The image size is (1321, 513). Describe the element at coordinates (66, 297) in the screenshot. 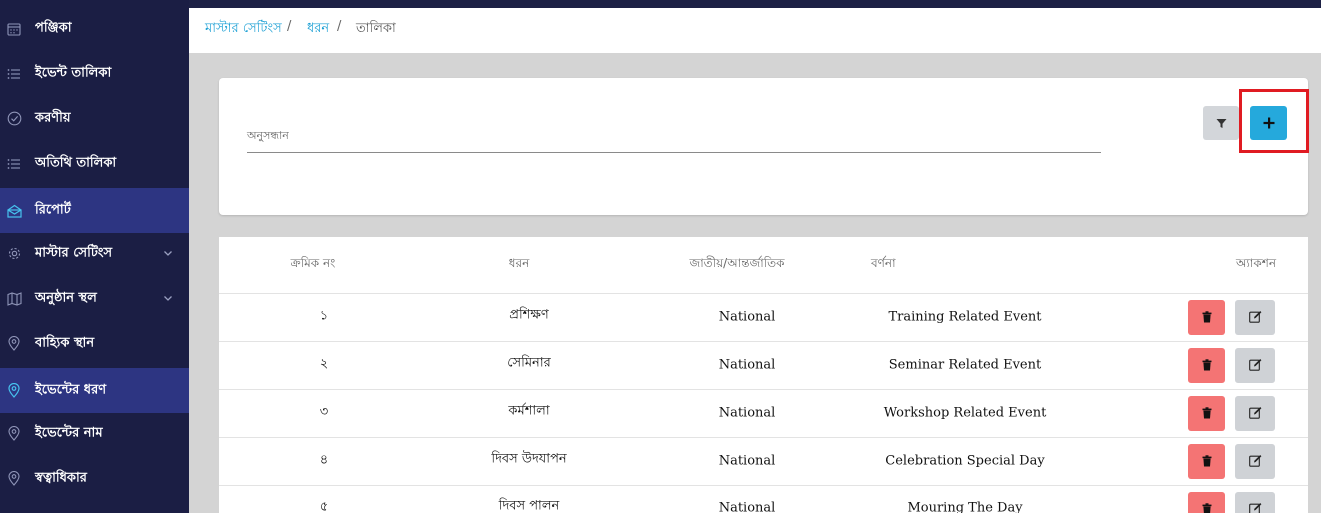

I see `sidebar-item-label: অনুষ্ঠান স্থল` at that location.